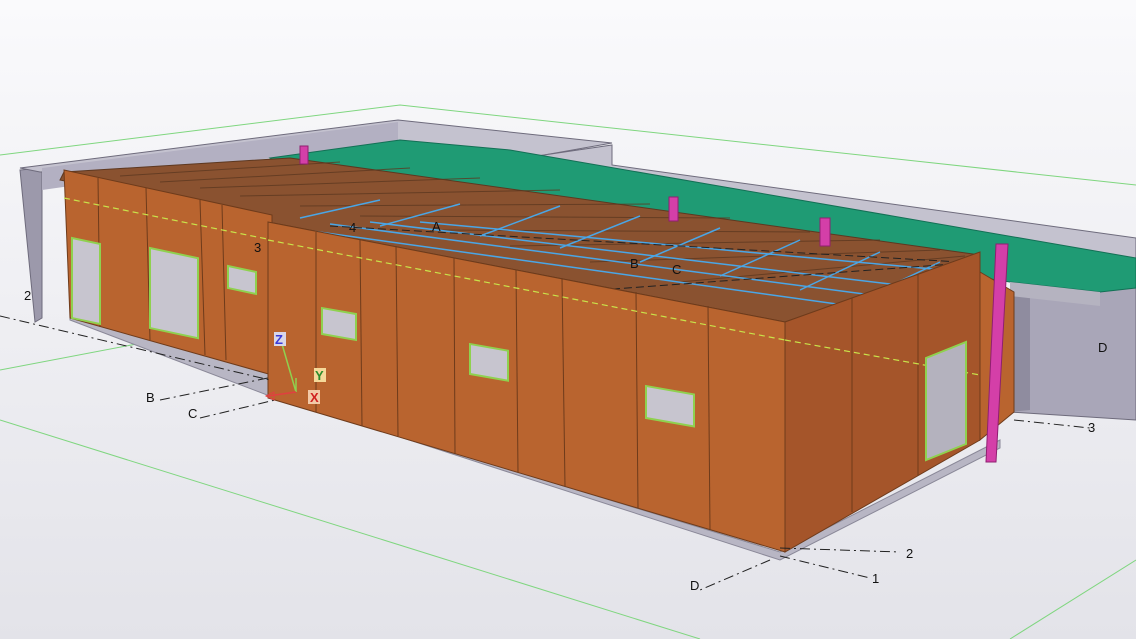  Describe the element at coordinates (27, 295) in the screenshot. I see `grid-label-2-left: 2` at that location.